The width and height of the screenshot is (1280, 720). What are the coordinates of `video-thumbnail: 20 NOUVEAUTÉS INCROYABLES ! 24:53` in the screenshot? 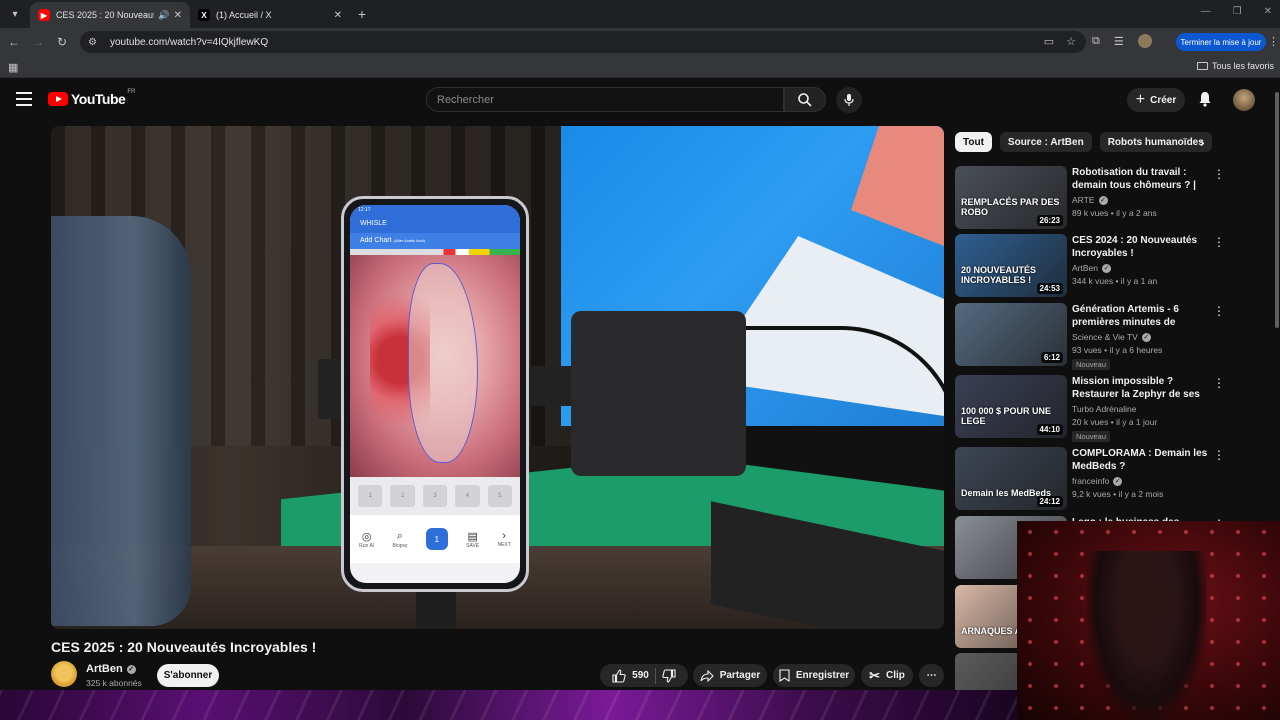 It's located at (1011, 265).